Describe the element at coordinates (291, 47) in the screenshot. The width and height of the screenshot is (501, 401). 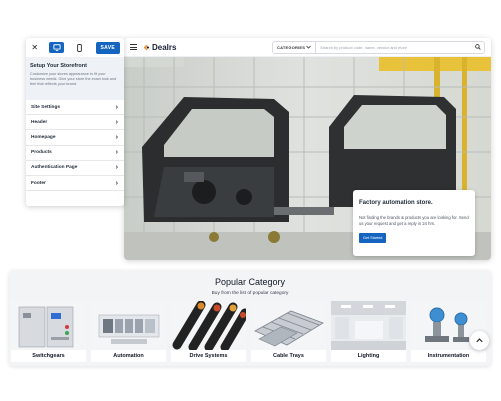
I see `category-select-label: CATEGORIES` at that location.